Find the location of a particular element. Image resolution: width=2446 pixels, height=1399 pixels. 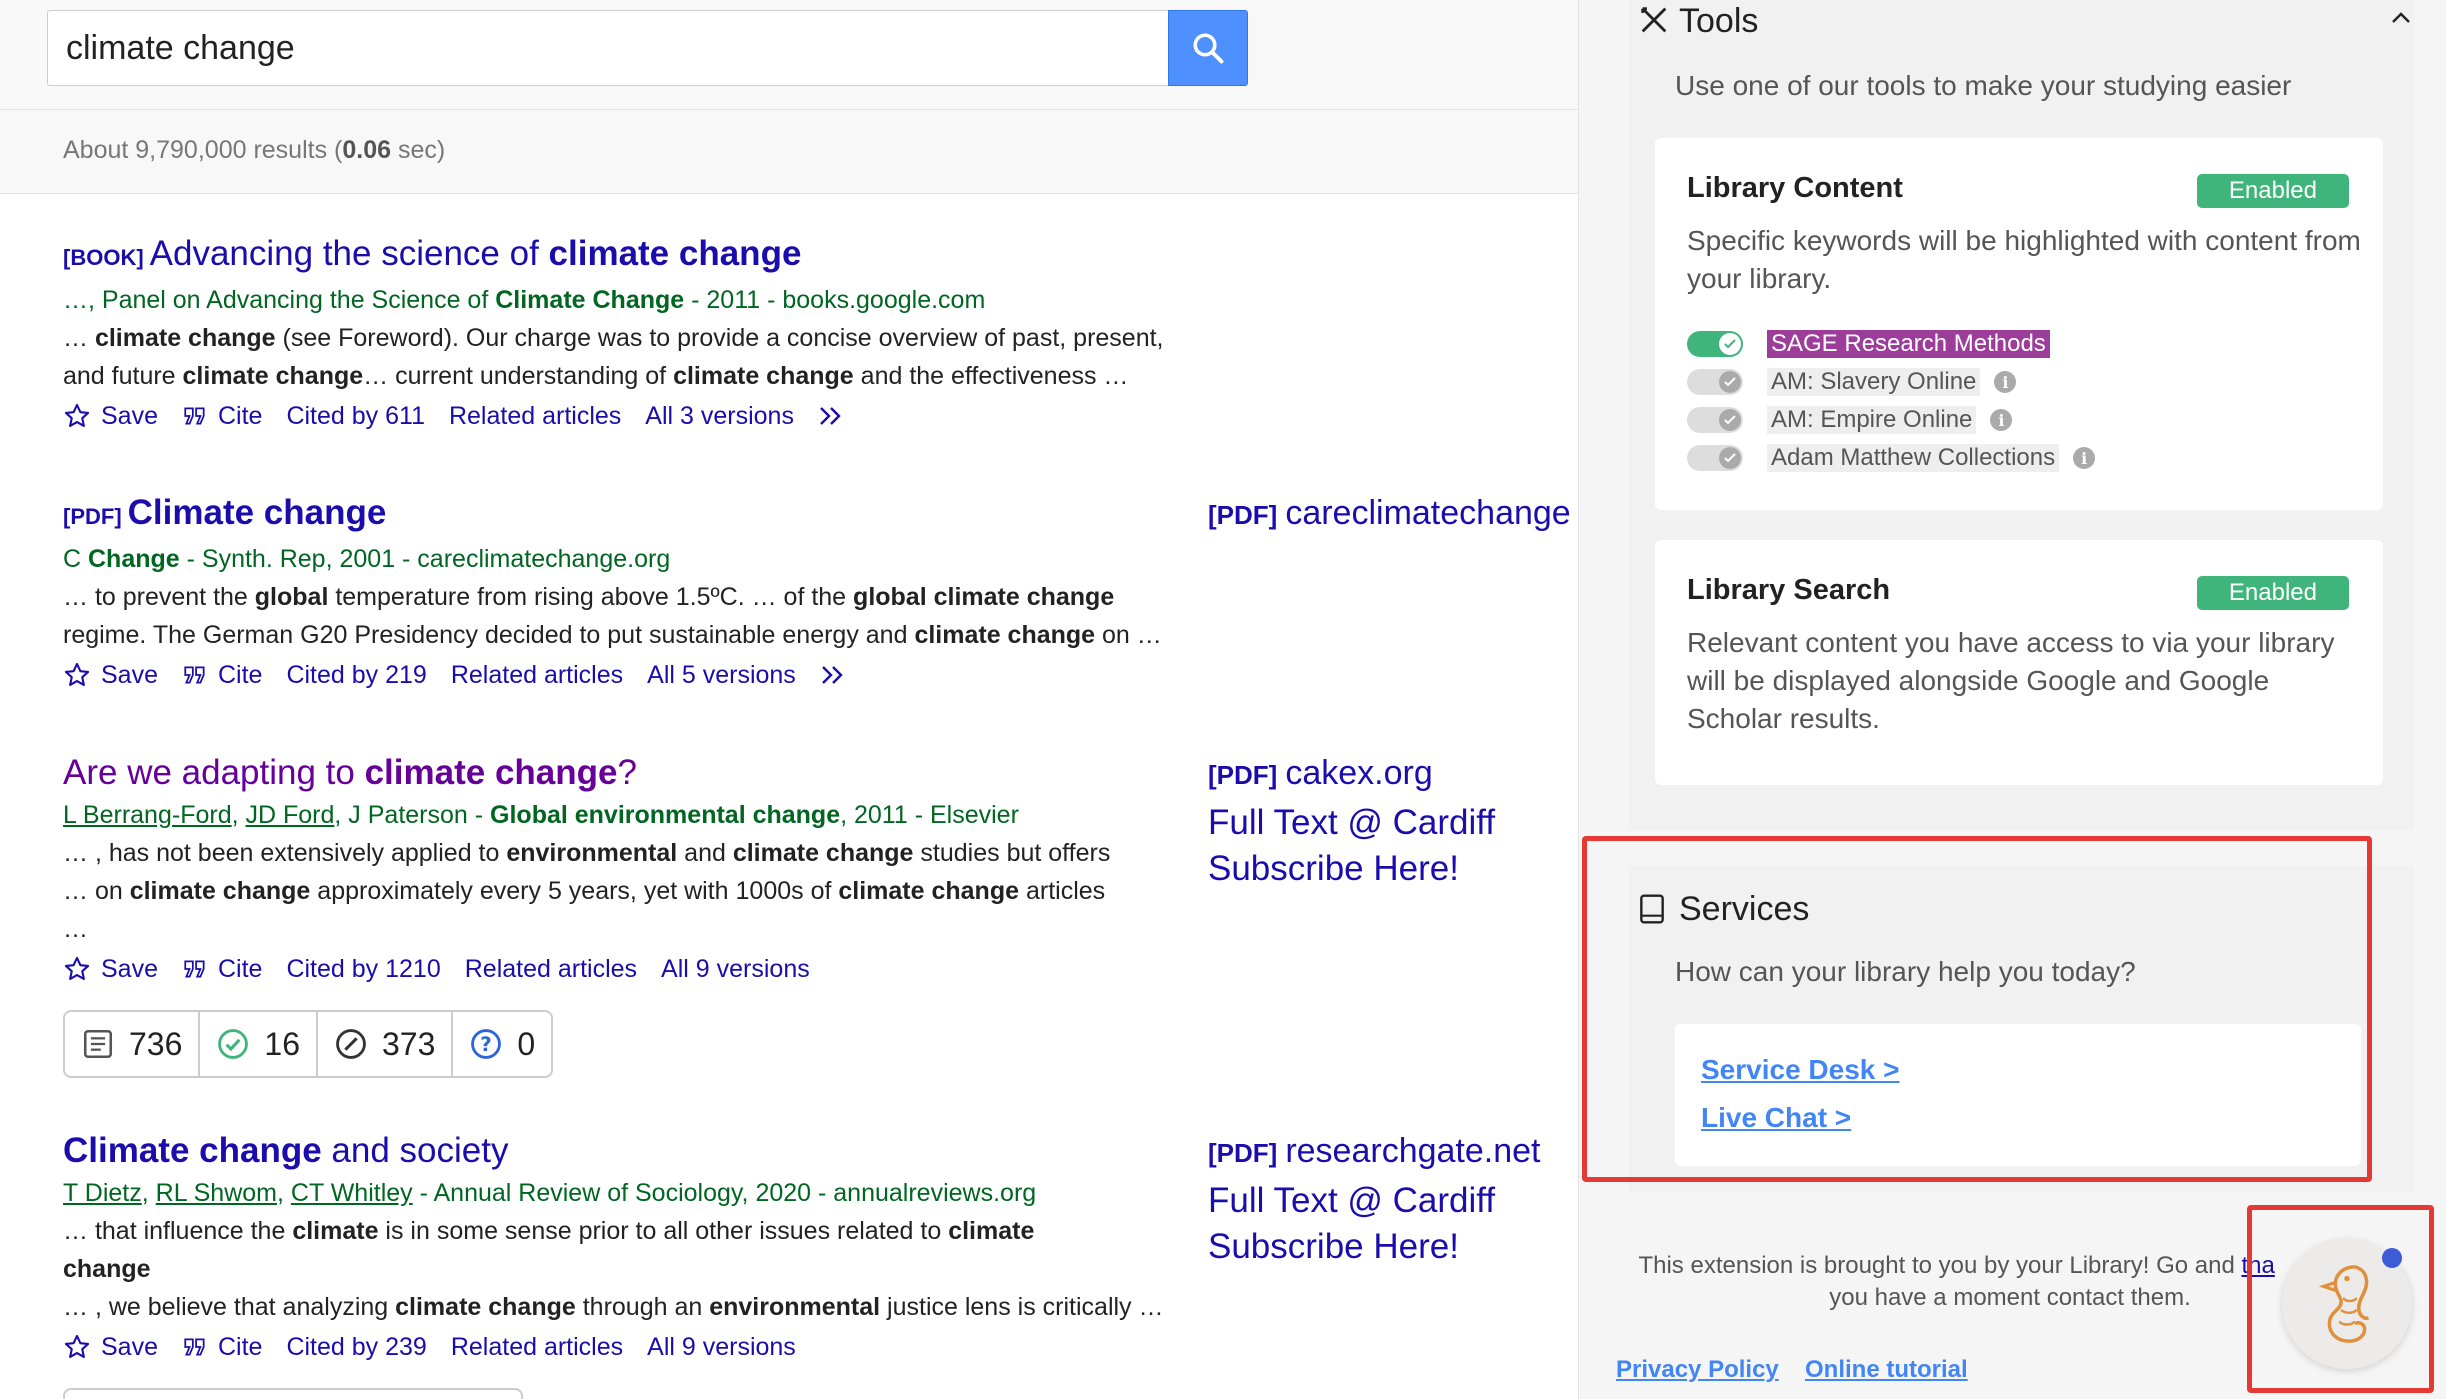

side-pdf-link: [PDF] cakex.org is located at coordinates (1320, 773).